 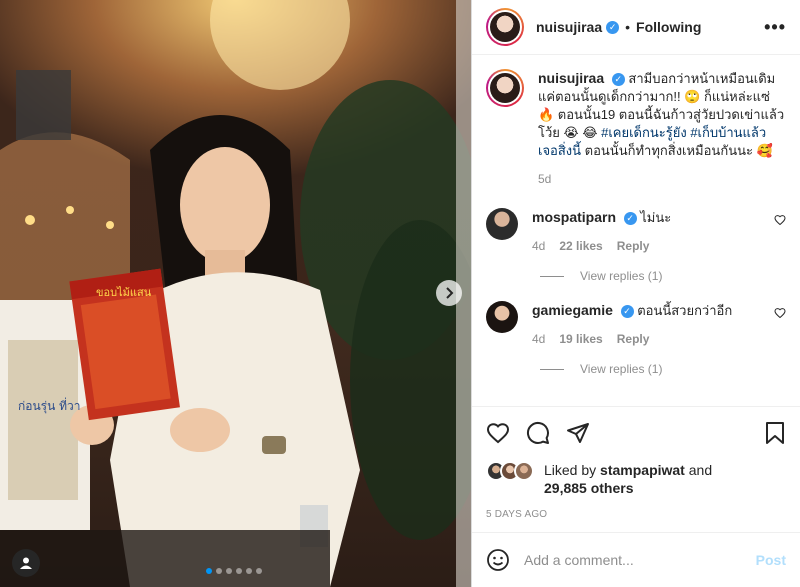 I want to click on carousel-dots, so click(x=234, y=571).